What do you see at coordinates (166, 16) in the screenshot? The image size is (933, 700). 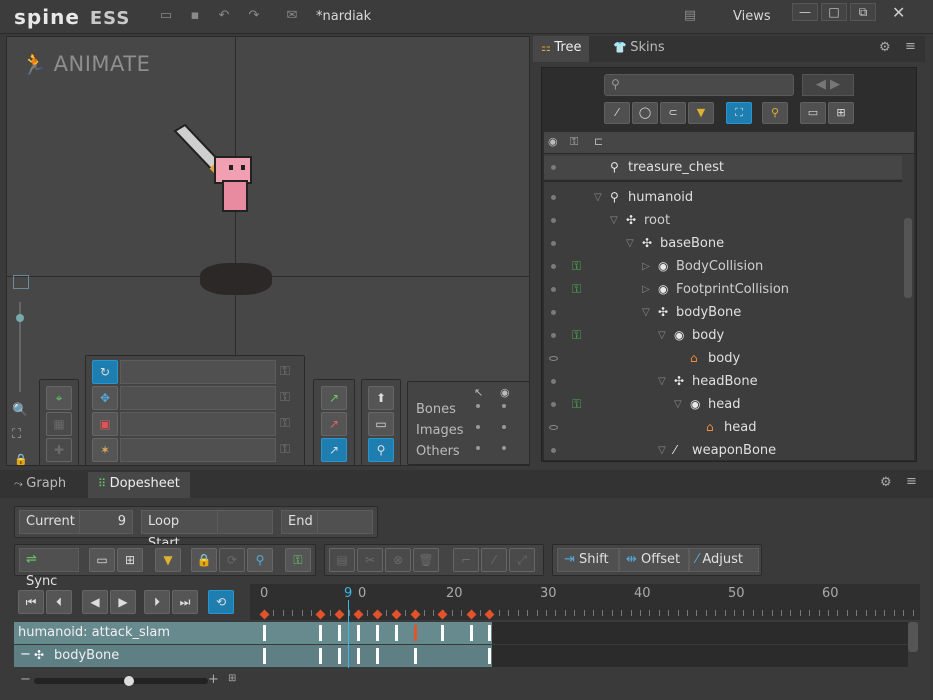 I see `open-folder-icon: ▭` at bounding box center [166, 16].